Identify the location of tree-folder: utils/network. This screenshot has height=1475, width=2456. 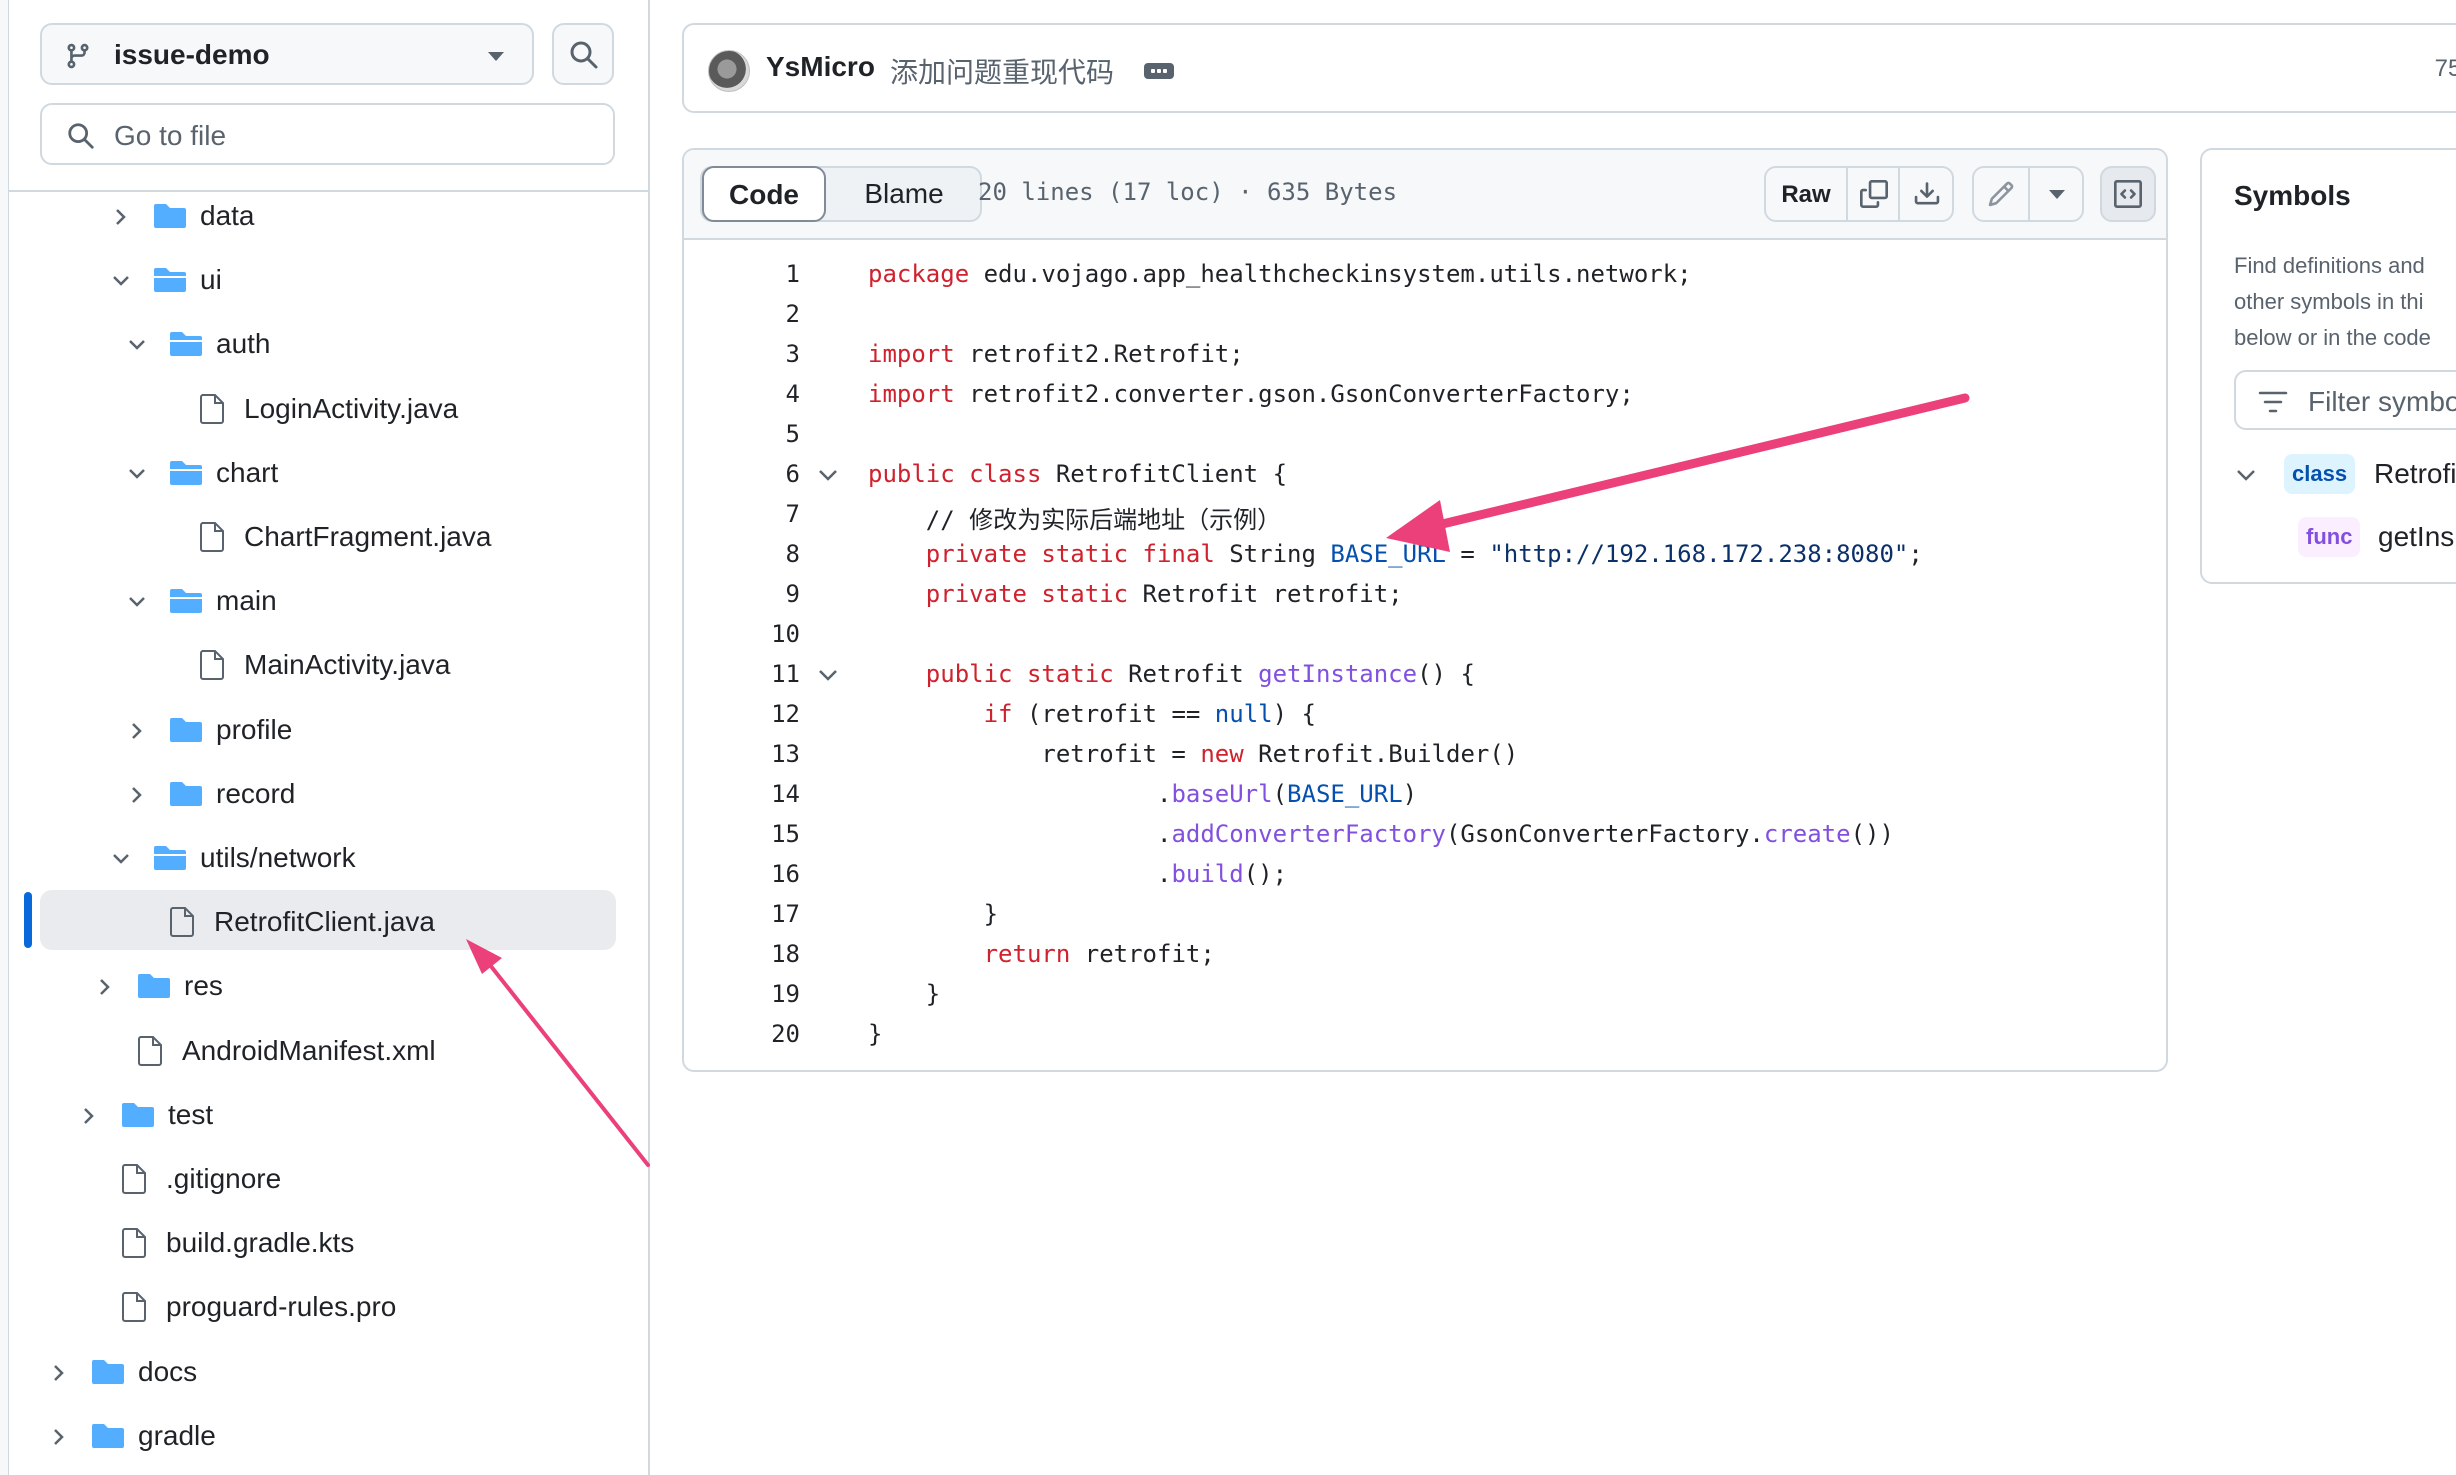
(320, 858).